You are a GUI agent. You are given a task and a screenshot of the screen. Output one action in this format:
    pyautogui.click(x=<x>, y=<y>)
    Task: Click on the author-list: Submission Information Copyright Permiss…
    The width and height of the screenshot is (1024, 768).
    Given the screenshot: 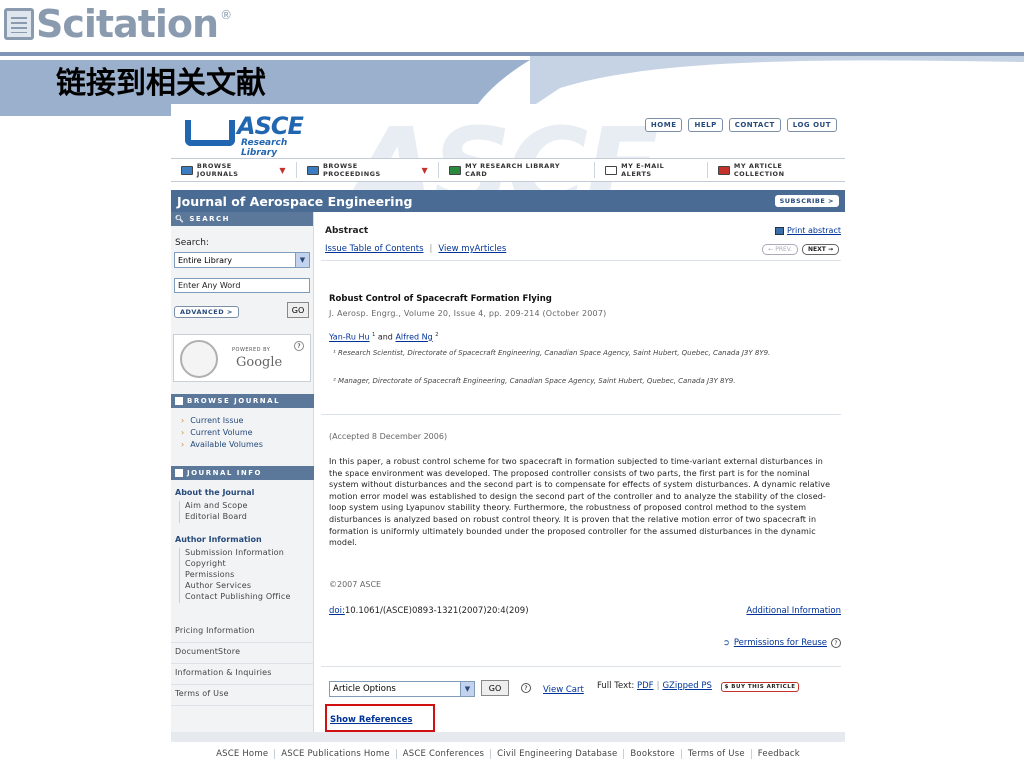 What is the action you would take?
    pyautogui.click(x=235, y=575)
    